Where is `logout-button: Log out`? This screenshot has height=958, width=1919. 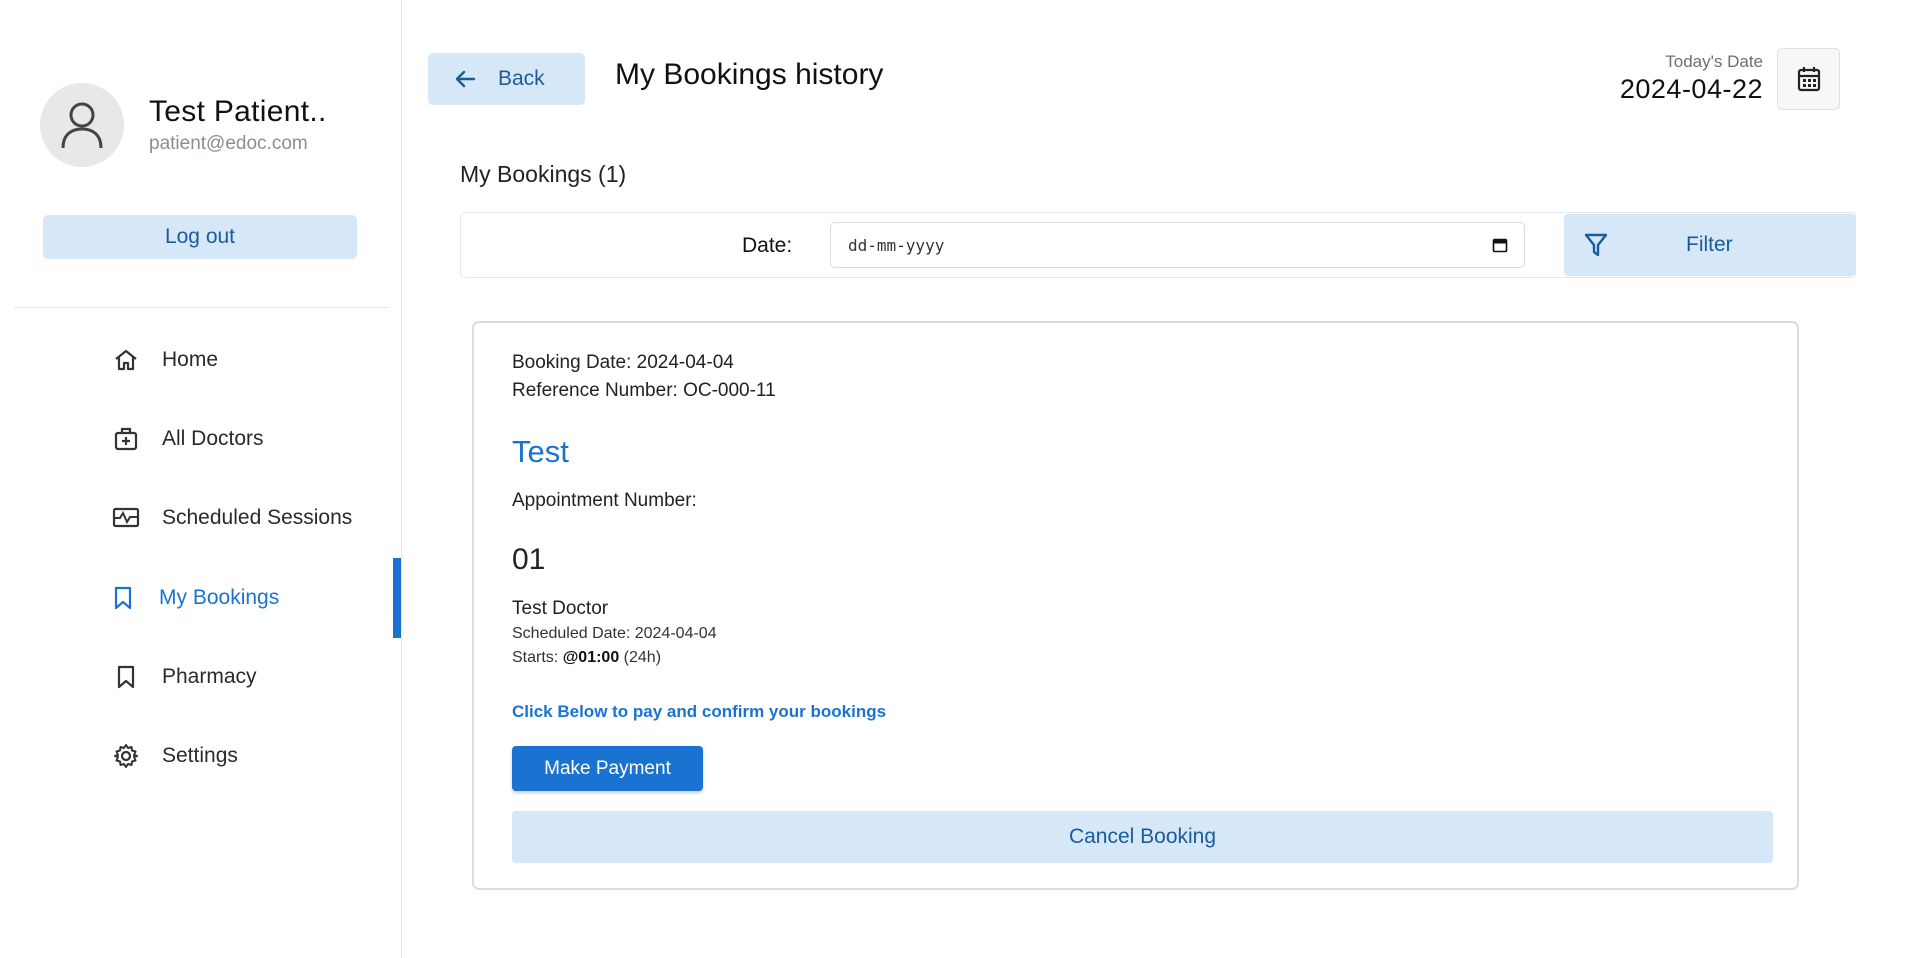 logout-button: Log out is located at coordinates (200, 237).